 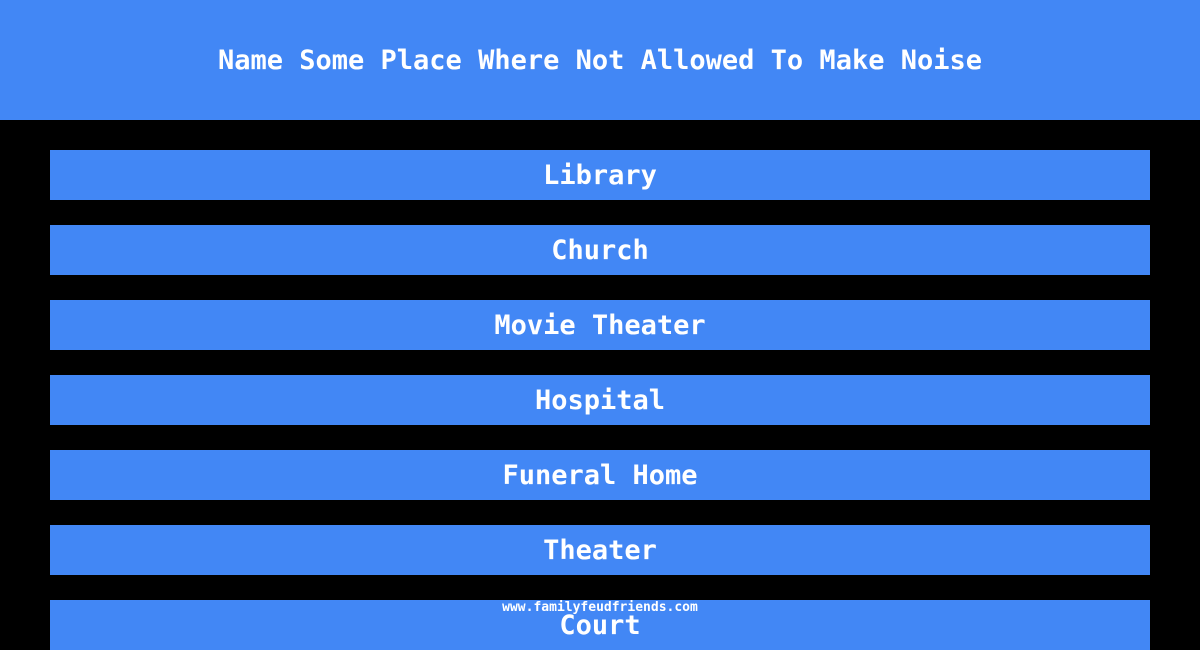 What do you see at coordinates (600, 475) in the screenshot?
I see `answer-item: Funeral Home` at bounding box center [600, 475].